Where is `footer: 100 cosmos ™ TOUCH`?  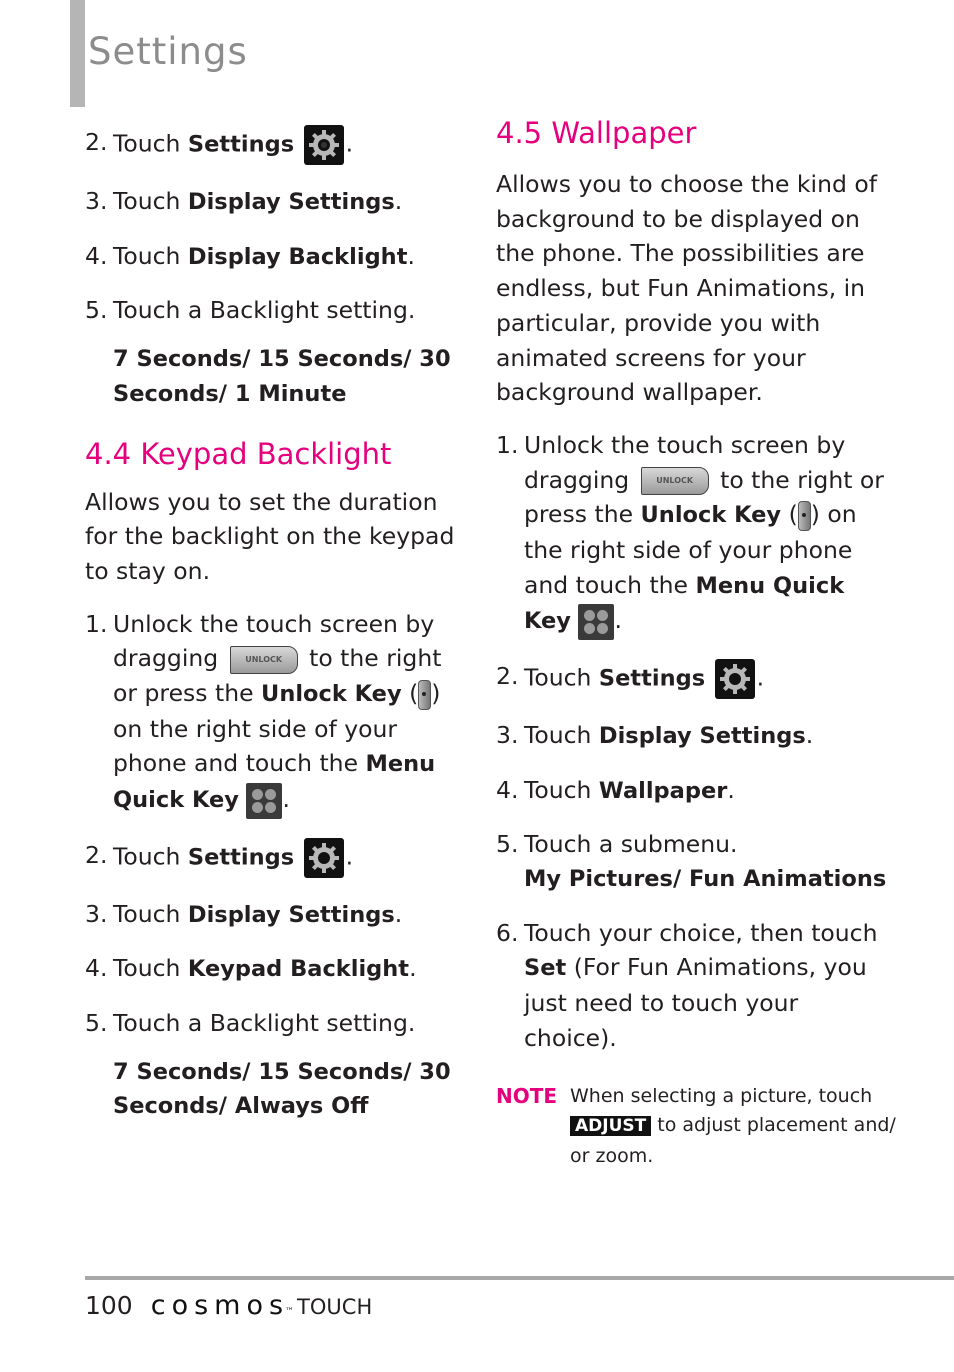
footer: 100 cosmos ™ TOUCH is located at coordinates (228, 1305).